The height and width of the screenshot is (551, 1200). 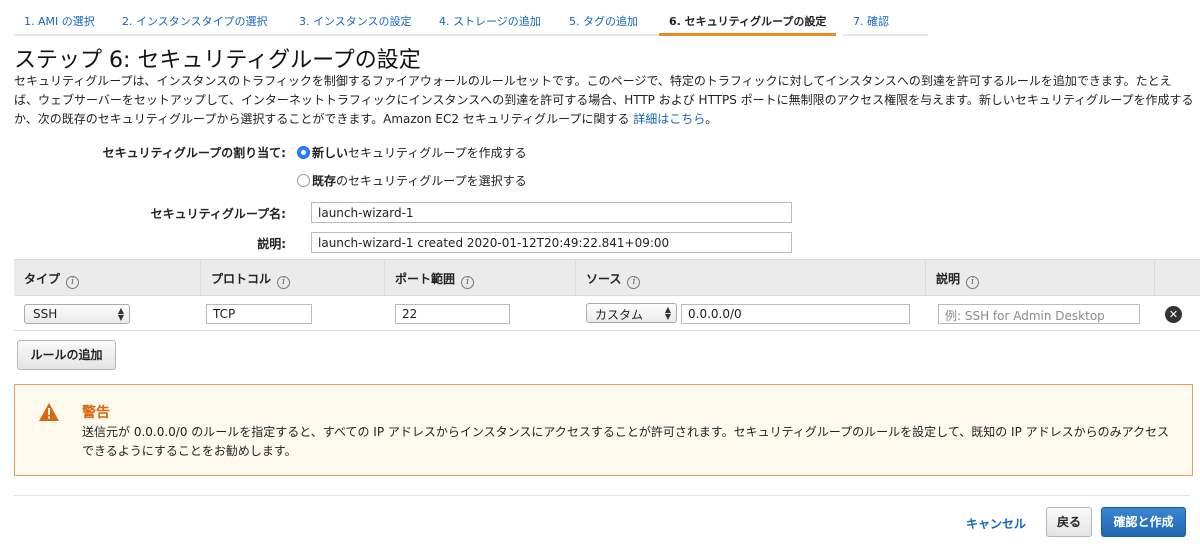 I want to click on radio-create-new: 新しい セキュリティグループを作成する, so click(x=412, y=152).